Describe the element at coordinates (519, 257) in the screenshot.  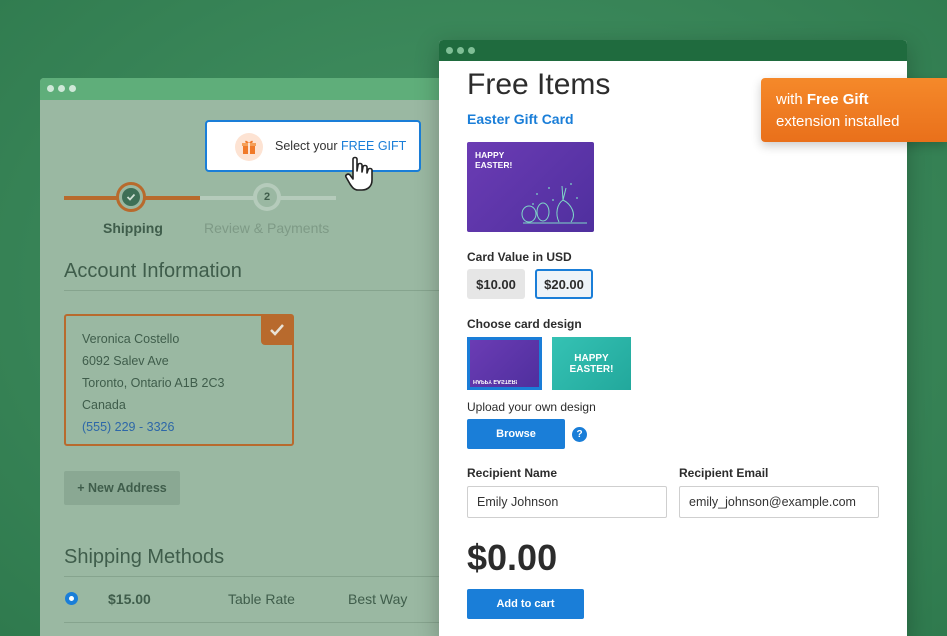
I see `card-value-label: Card Value in USD` at that location.